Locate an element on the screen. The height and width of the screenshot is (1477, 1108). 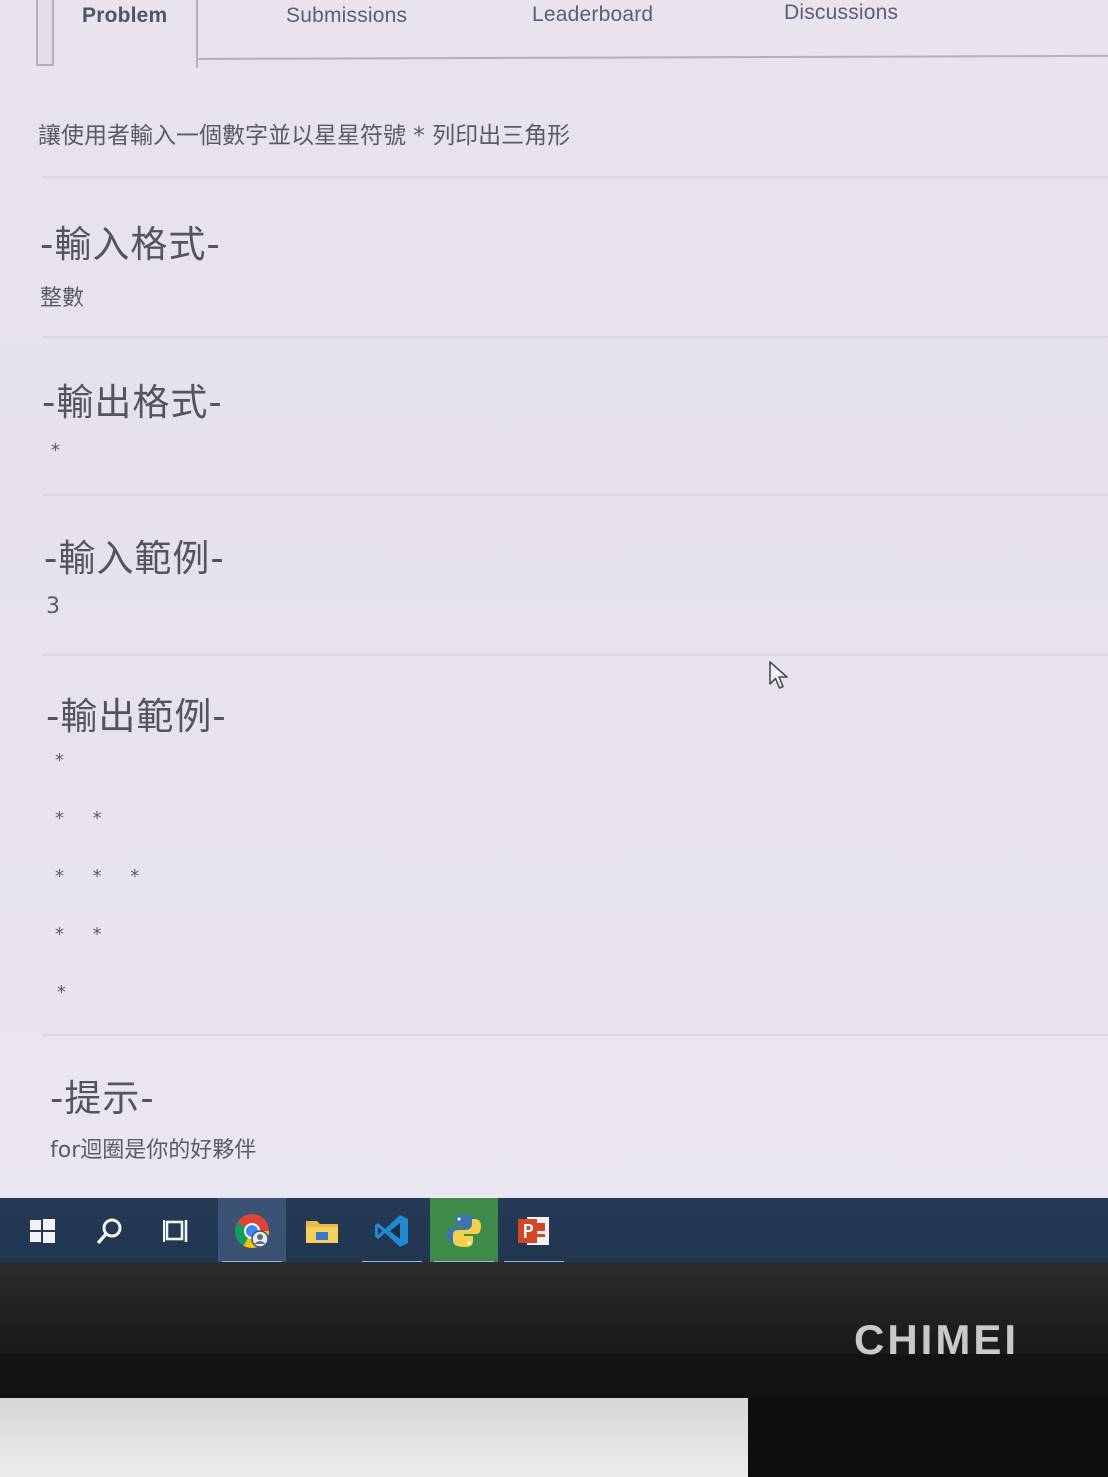
python-icon is located at coordinates (464, 1231).